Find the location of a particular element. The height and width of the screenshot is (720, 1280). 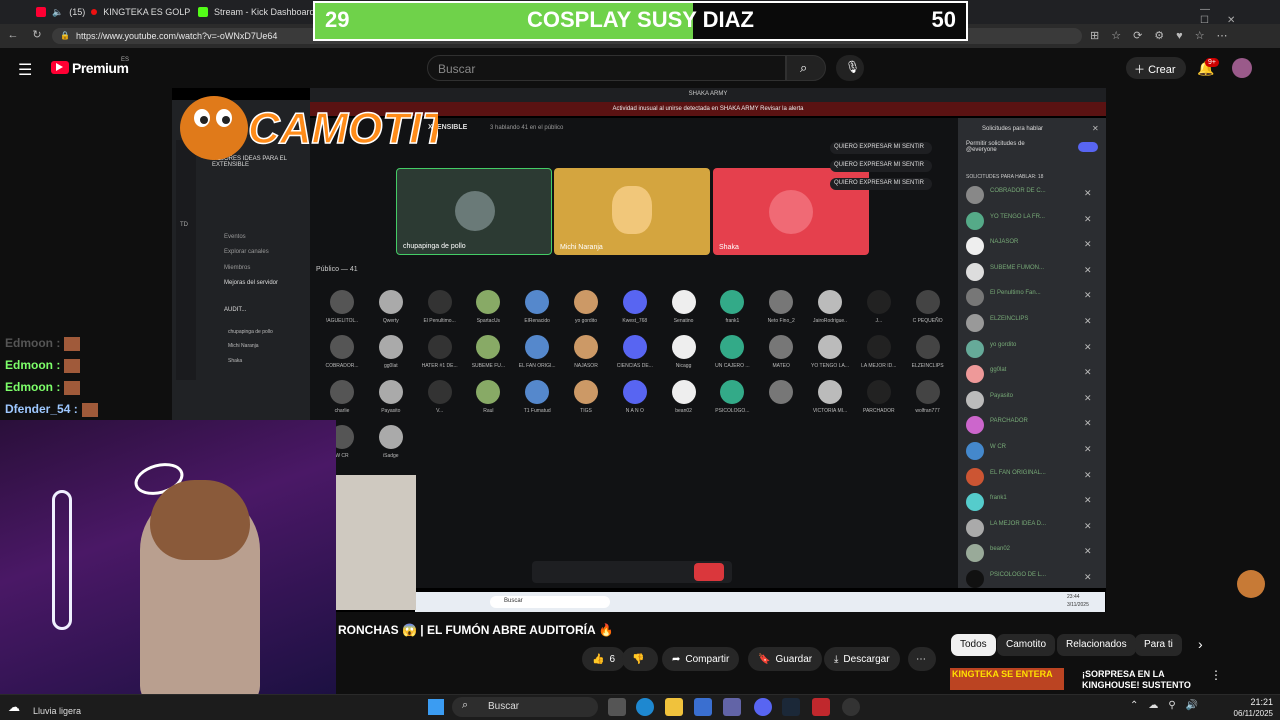

discord-logo-icon is located at coordinates (791, 212).